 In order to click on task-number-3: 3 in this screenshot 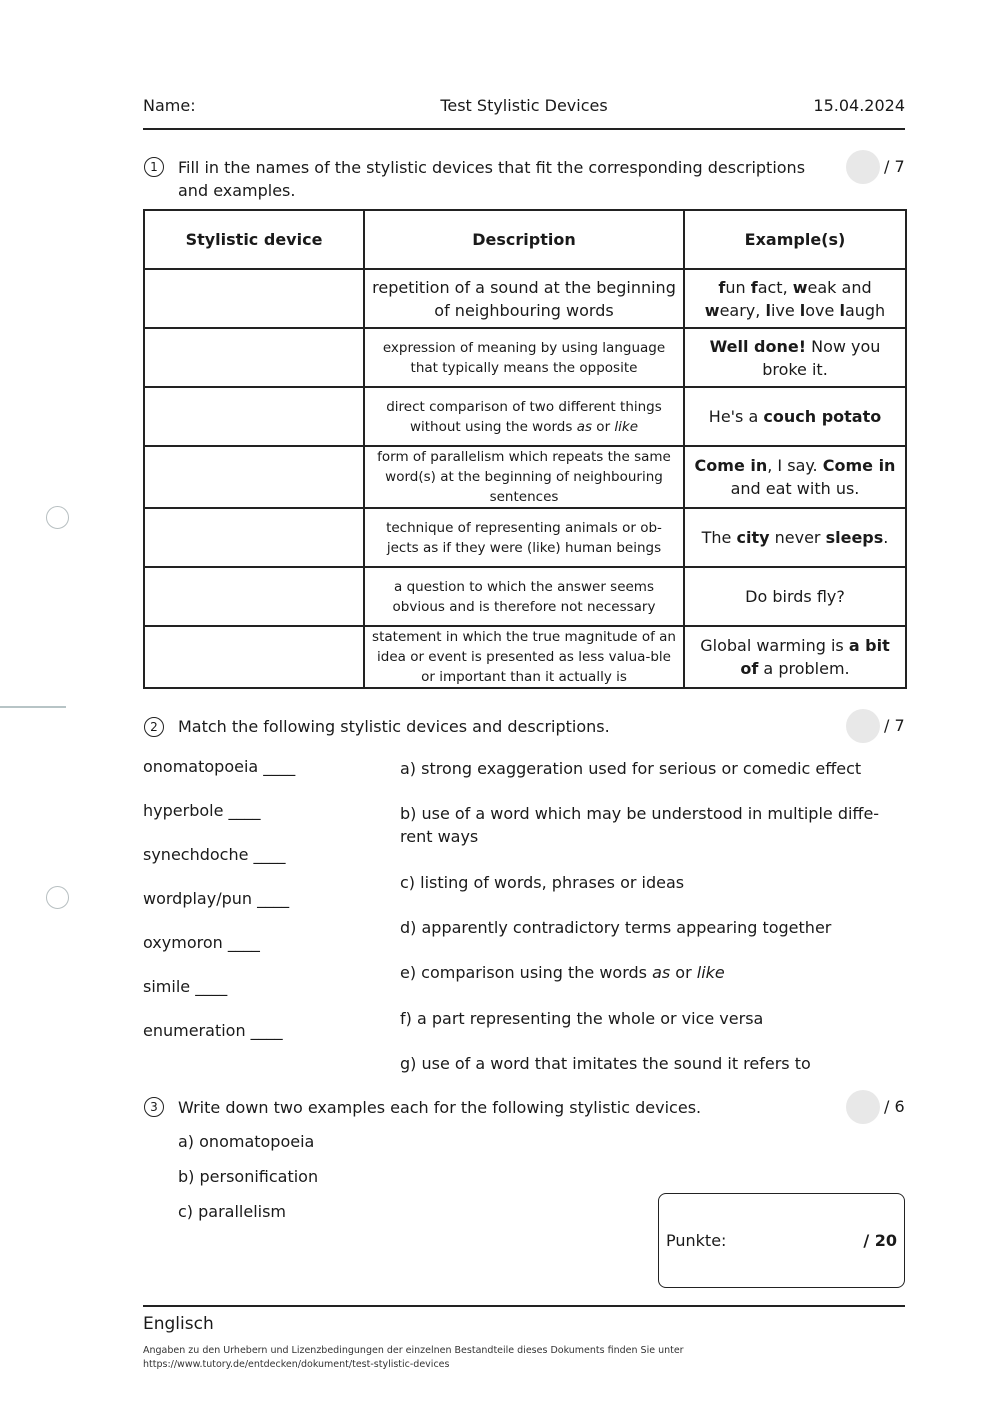, I will do `click(154, 1107)`.